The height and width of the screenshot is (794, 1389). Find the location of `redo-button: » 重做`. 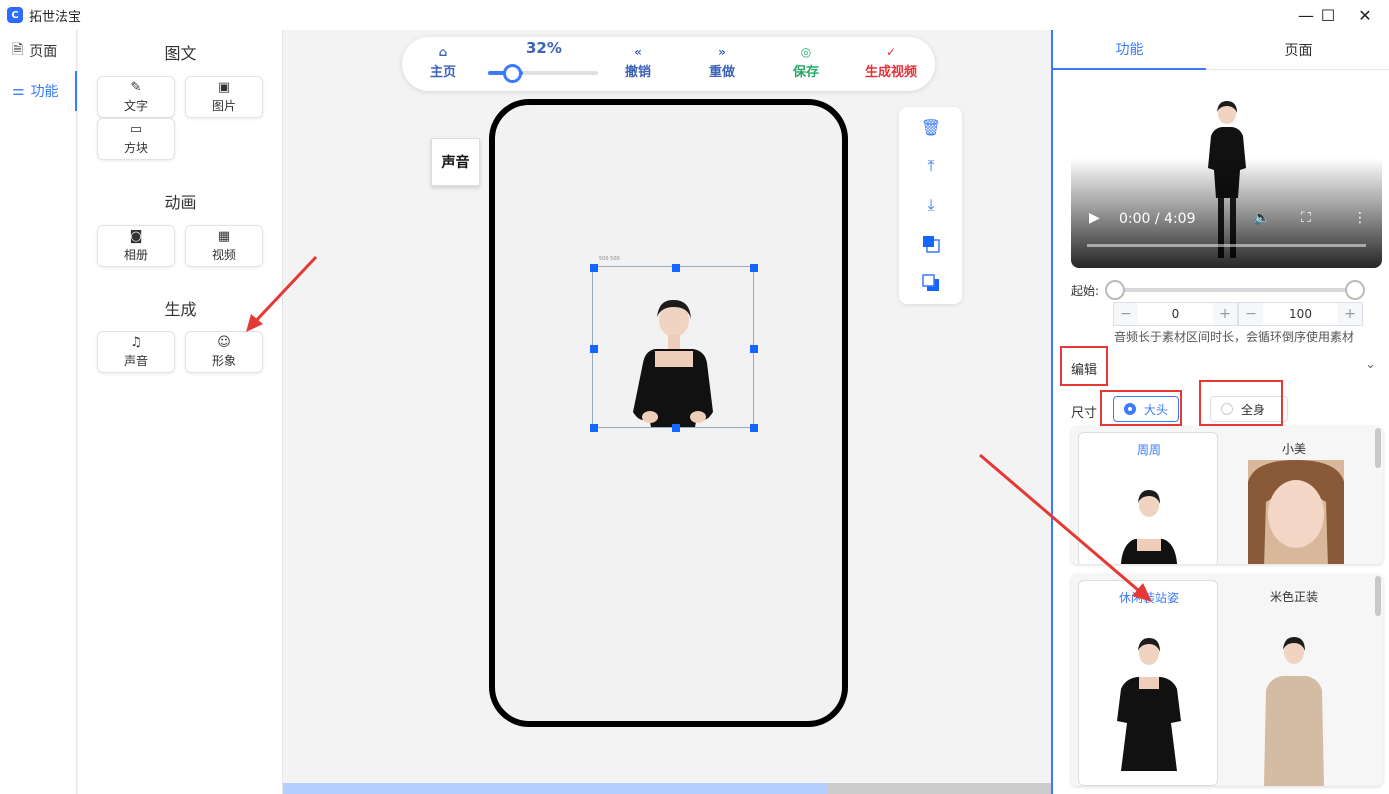

redo-button: » 重做 is located at coordinates (722, 62).